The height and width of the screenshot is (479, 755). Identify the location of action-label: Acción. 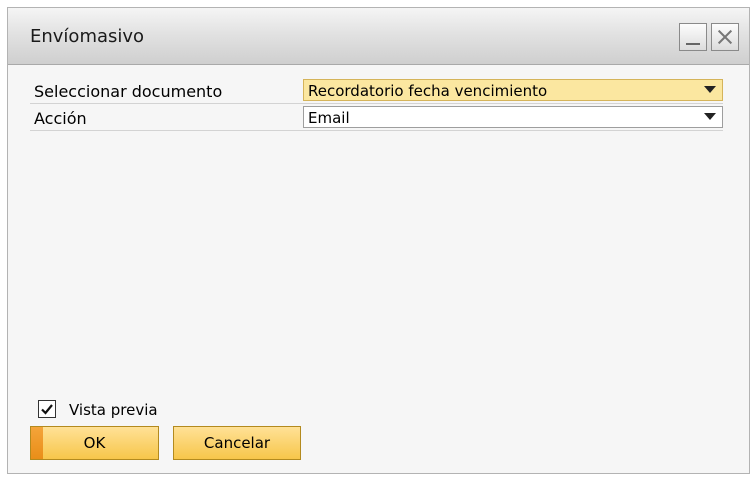
(60, 118).